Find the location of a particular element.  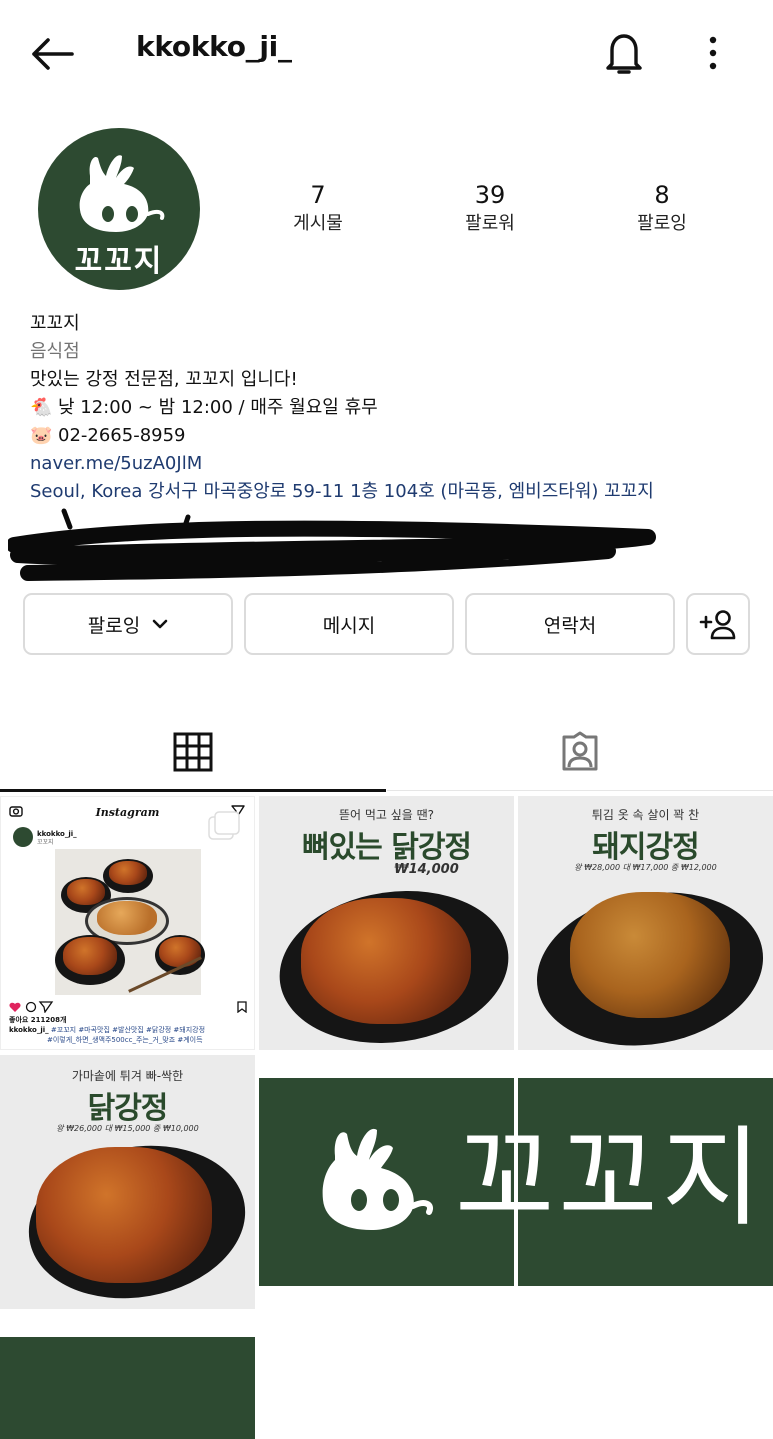

avatar: 꼬꼬지 is located at coordinates (119, 209).